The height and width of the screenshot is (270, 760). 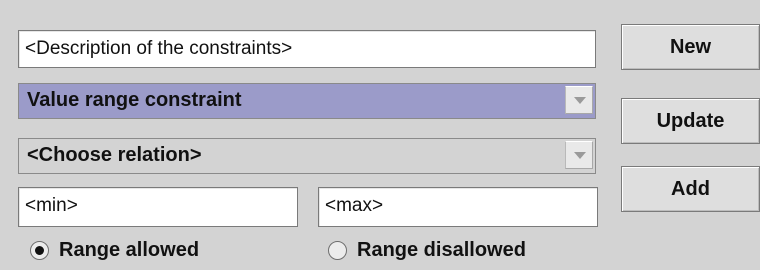 What do you see at coordinates (129, 249) in the screenshot?
I see `range-allowed-label: Range allowed` at bounding box center [129, 249].